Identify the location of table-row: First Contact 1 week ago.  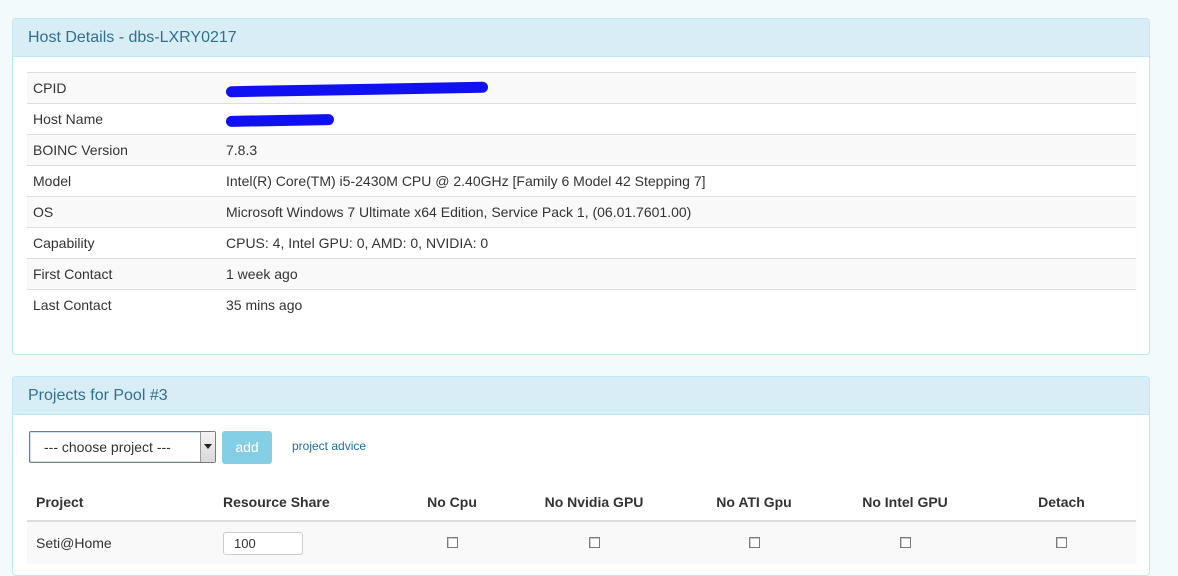
(581, 274).